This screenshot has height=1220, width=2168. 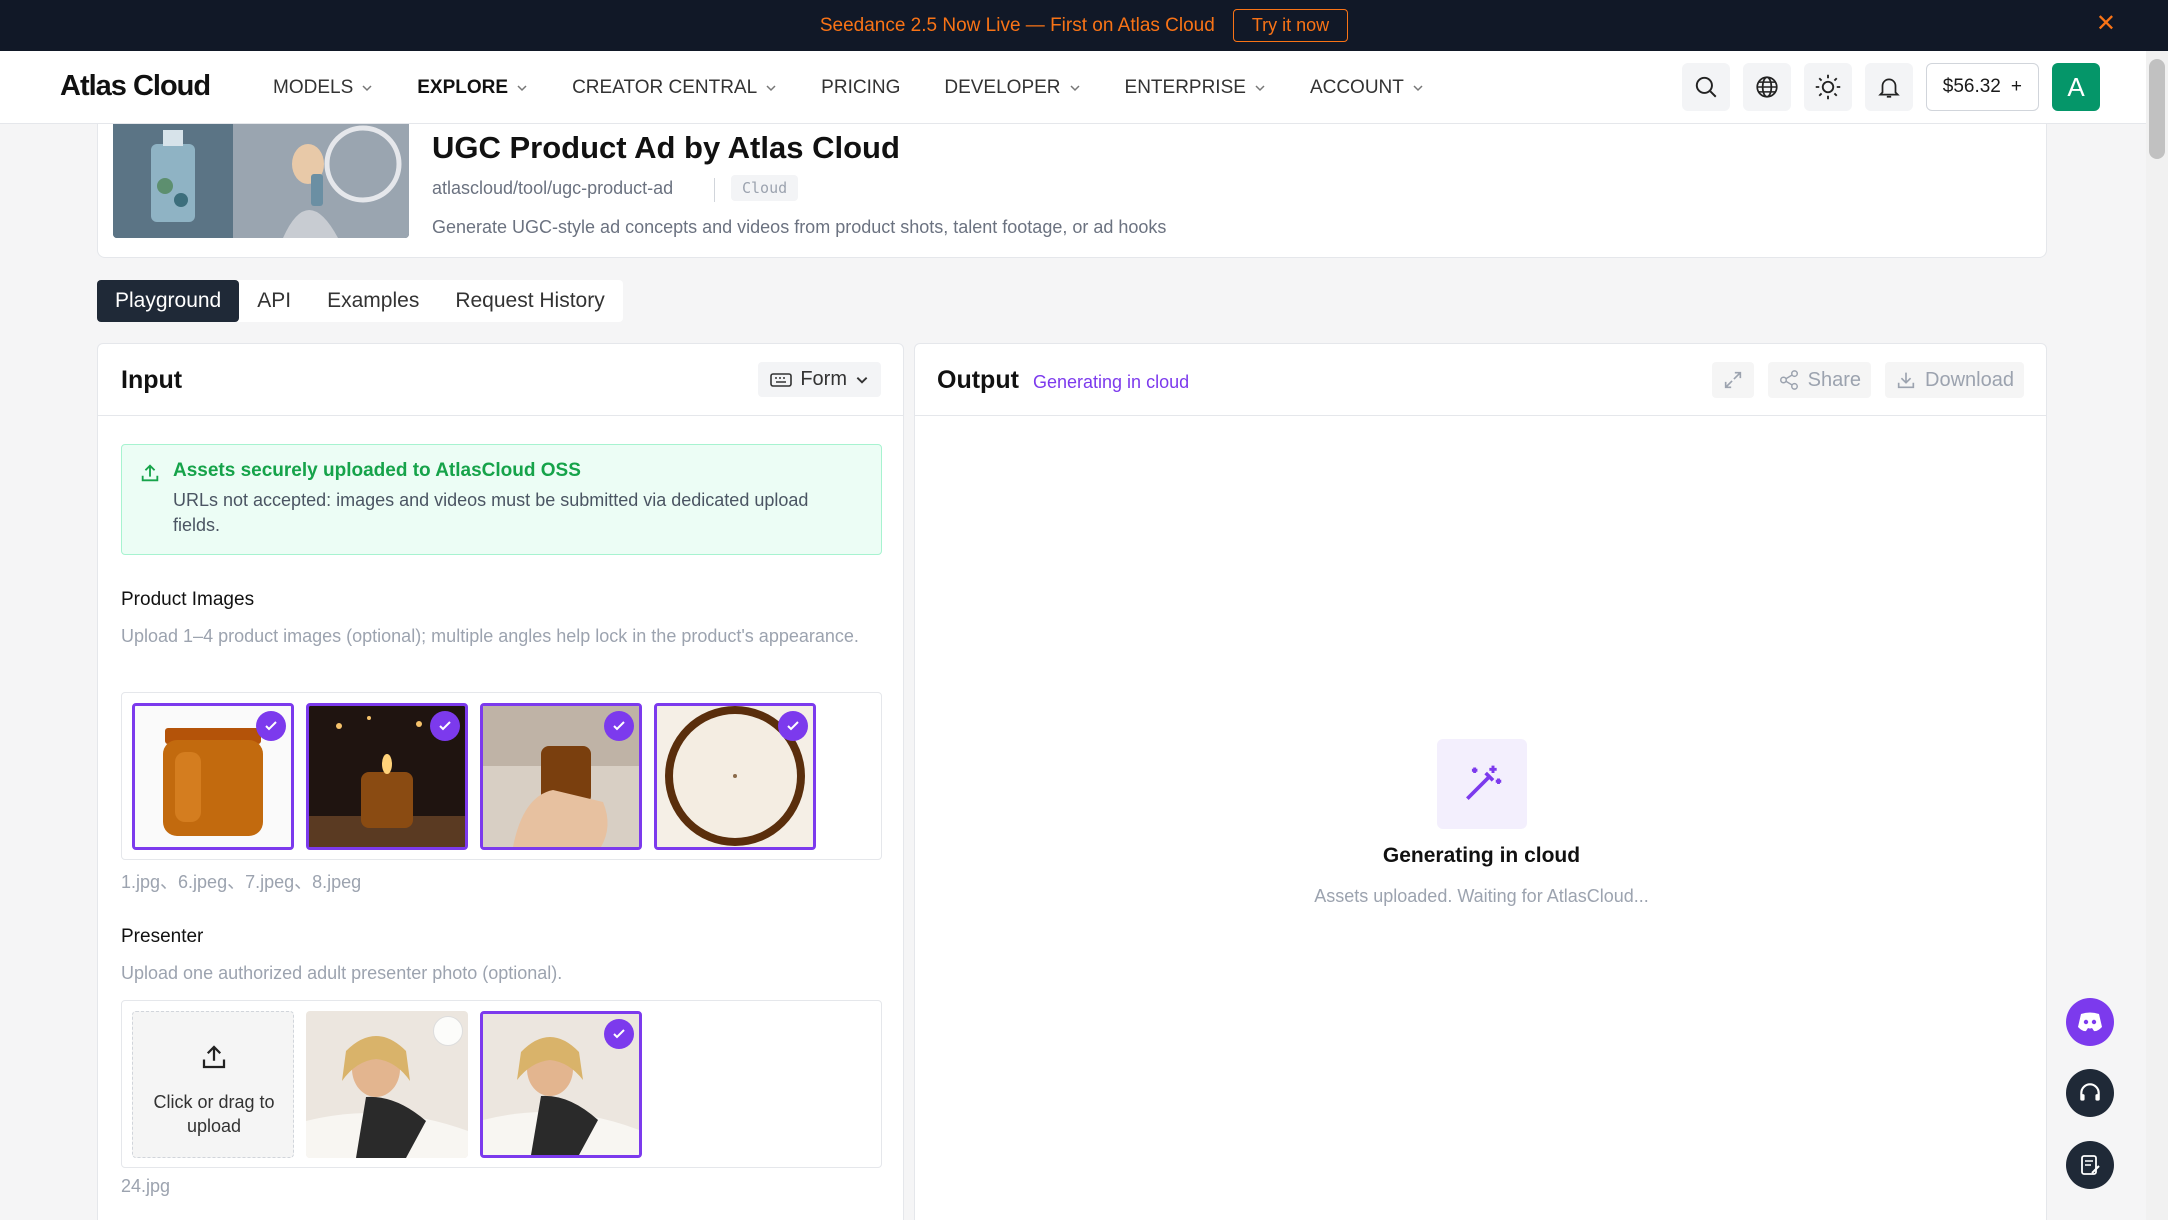 I want to click on download-button: Download, so click(x=1954, y=380).